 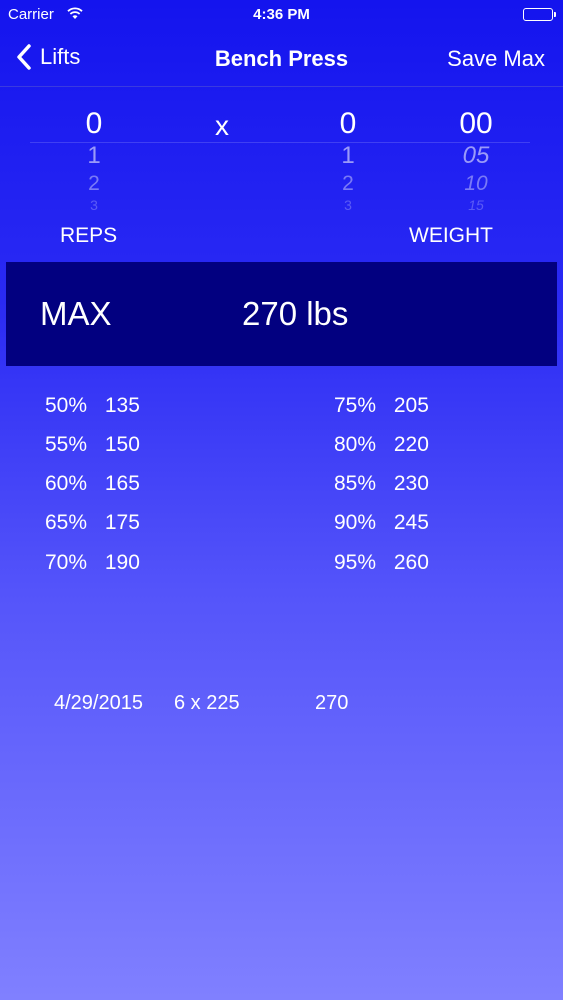 What do you see at coordinates (92, 487) in the screenshot?
I see `percentage-row: 60% 165` at bounding box center [92, 487].